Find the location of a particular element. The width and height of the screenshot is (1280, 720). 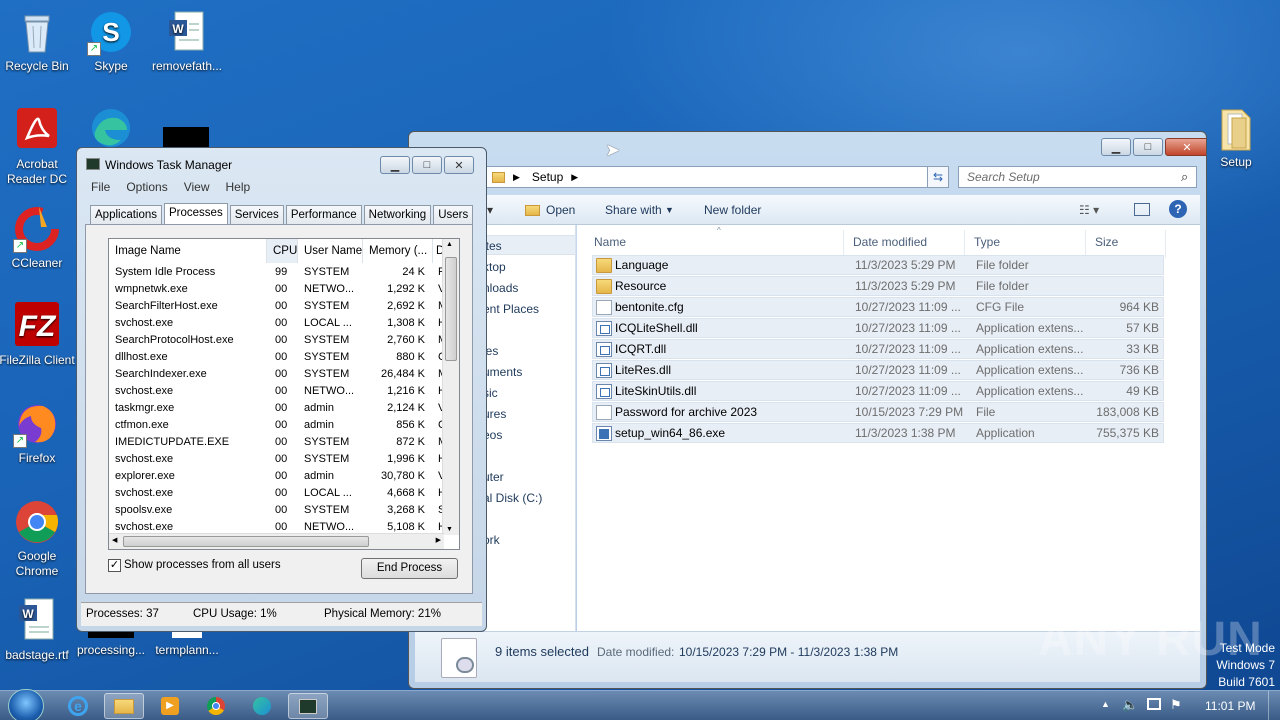

nav-item-recent-places: ent Places is located at coordinates (511, 309).